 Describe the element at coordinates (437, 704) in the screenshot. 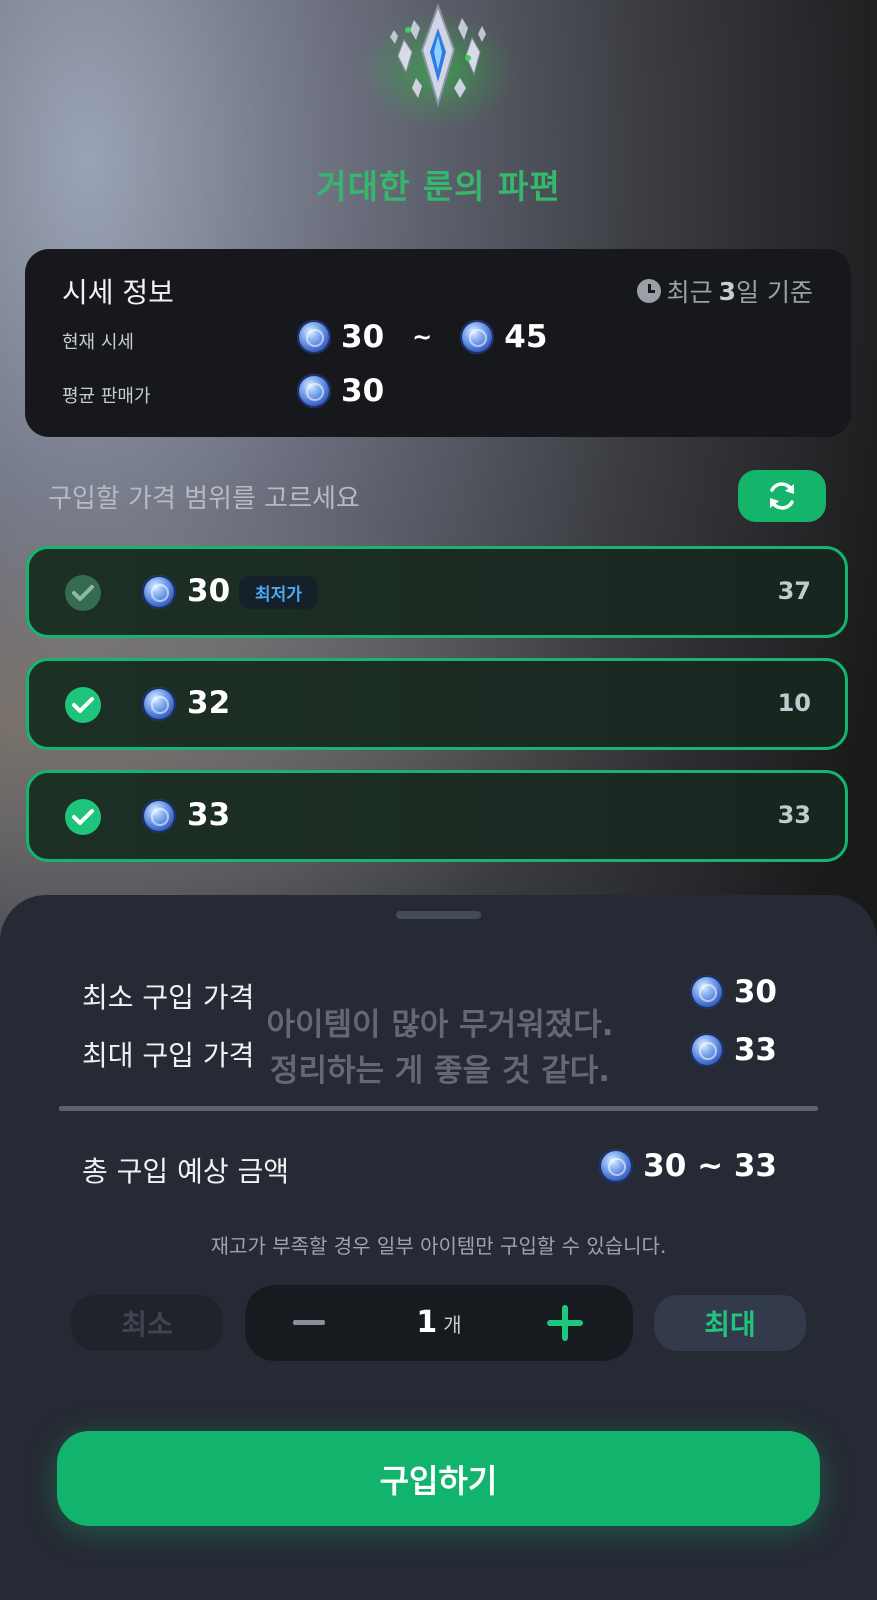

I see `price-option-row: 32 10` at that location.